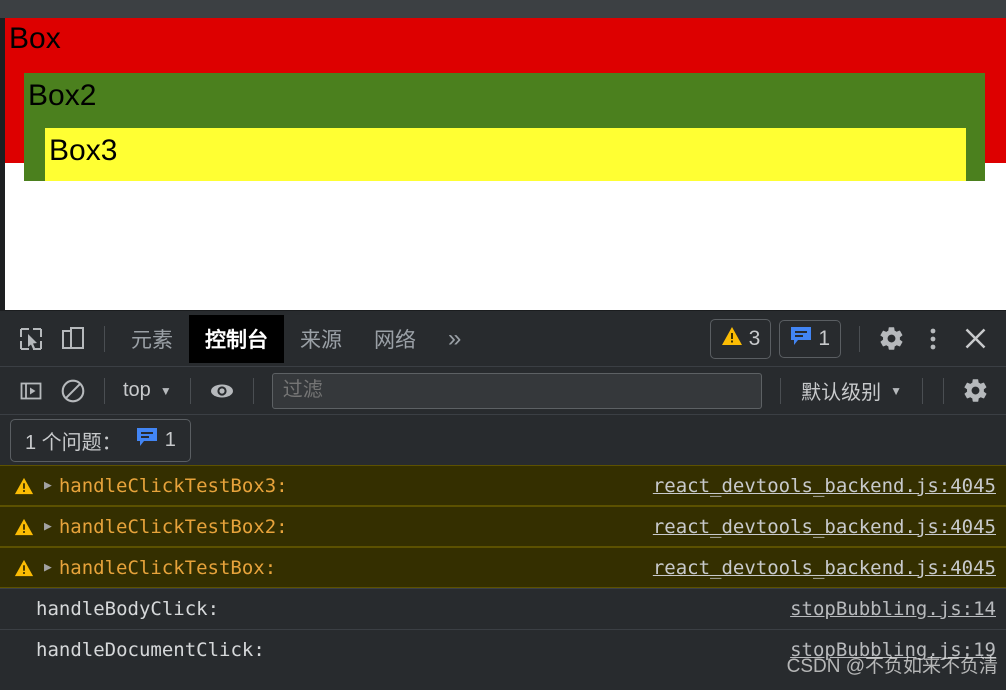  I want to click on log-level-selector: 默认级别 ▼, so click(851, 390).